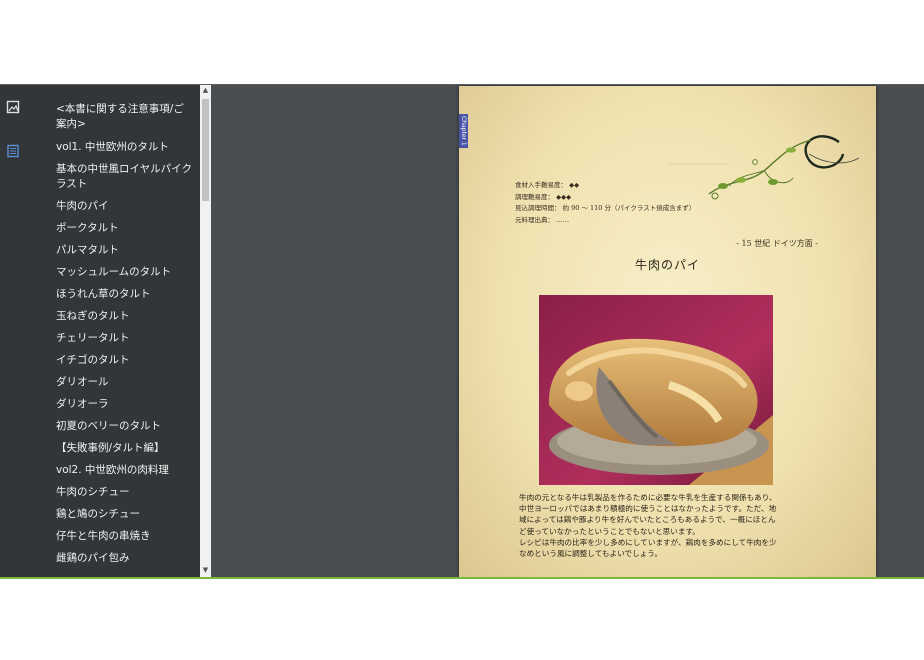 This screenshot has height=660, width=924. I want to click on description-line: なめという風に調整してもよいでしょう。, so click(590, 554).